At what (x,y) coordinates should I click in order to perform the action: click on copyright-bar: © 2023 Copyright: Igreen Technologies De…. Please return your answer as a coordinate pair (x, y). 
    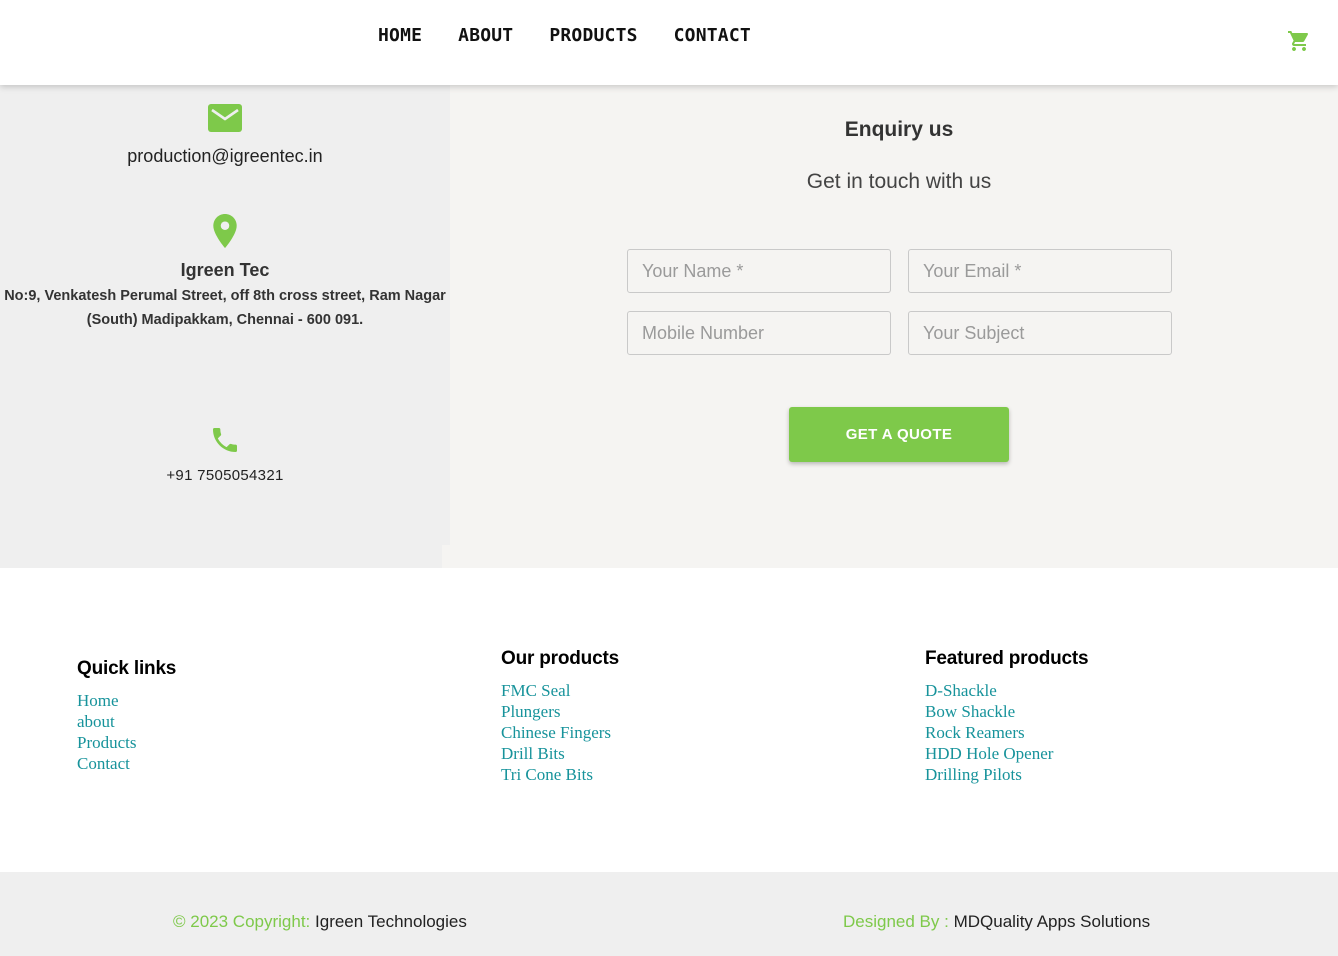
    Looking at the image, I should click on (669, 914).